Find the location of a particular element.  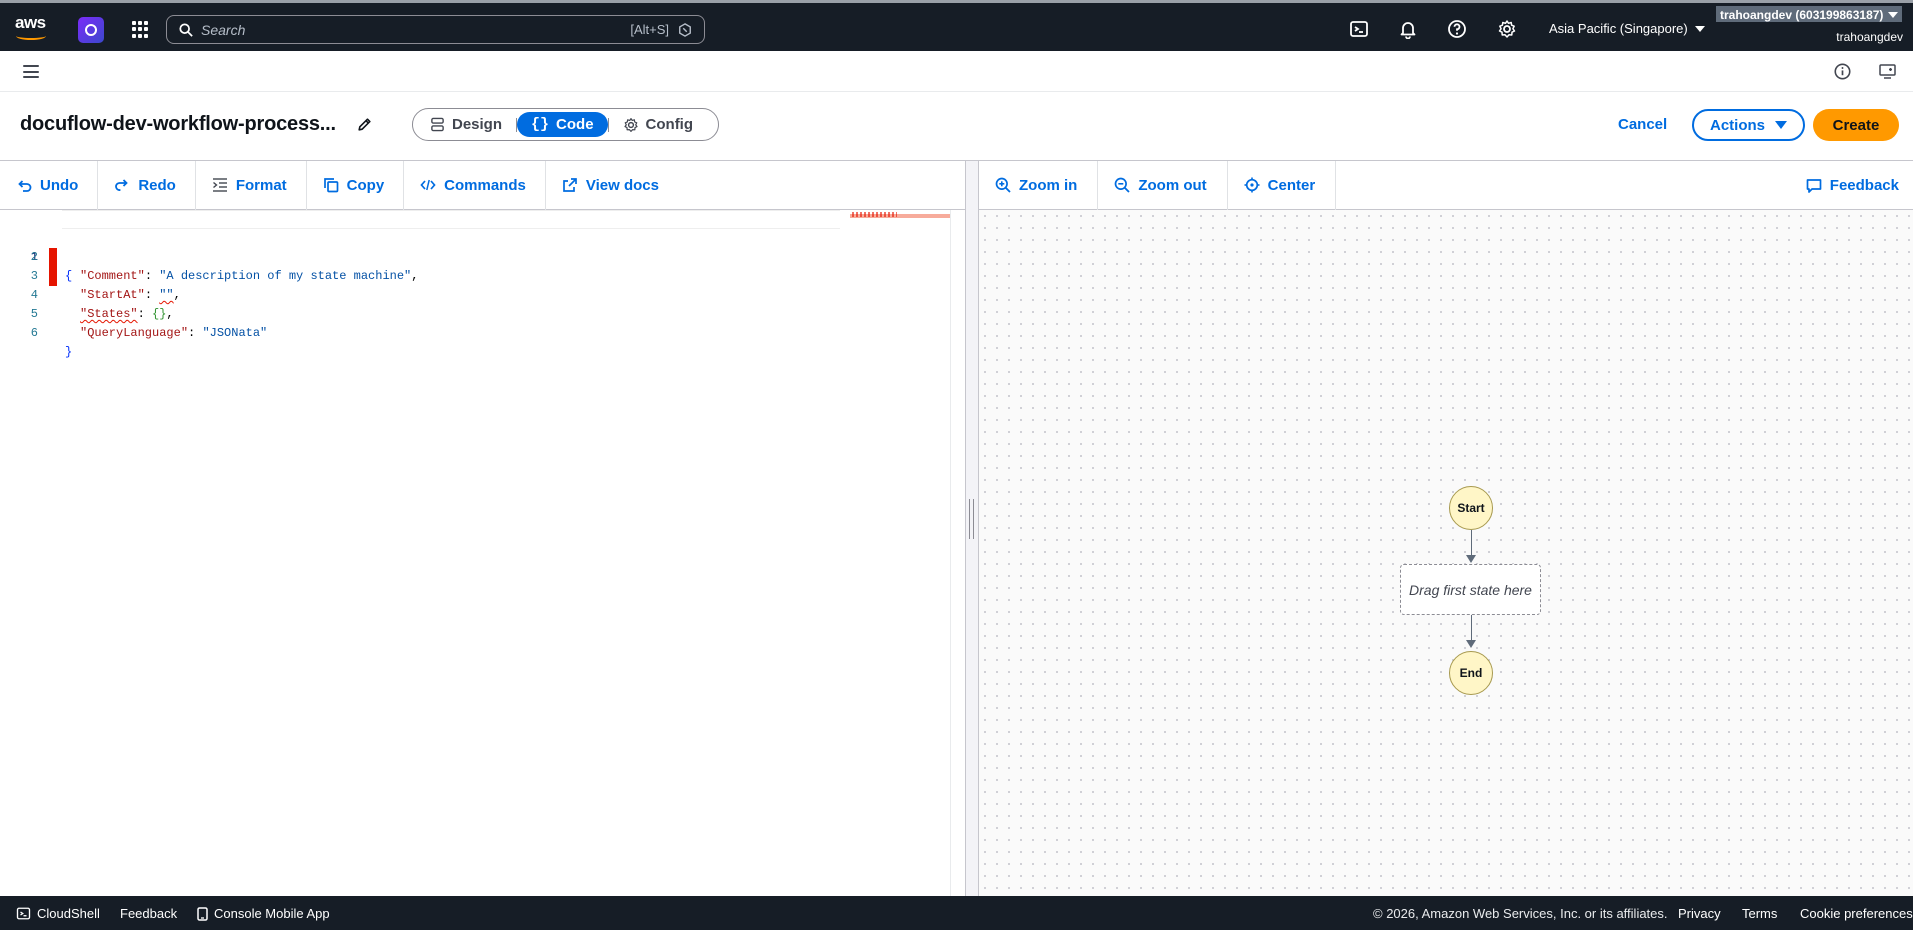

zoom-in-label: Zoom in is located at coordinates (1048, 185).